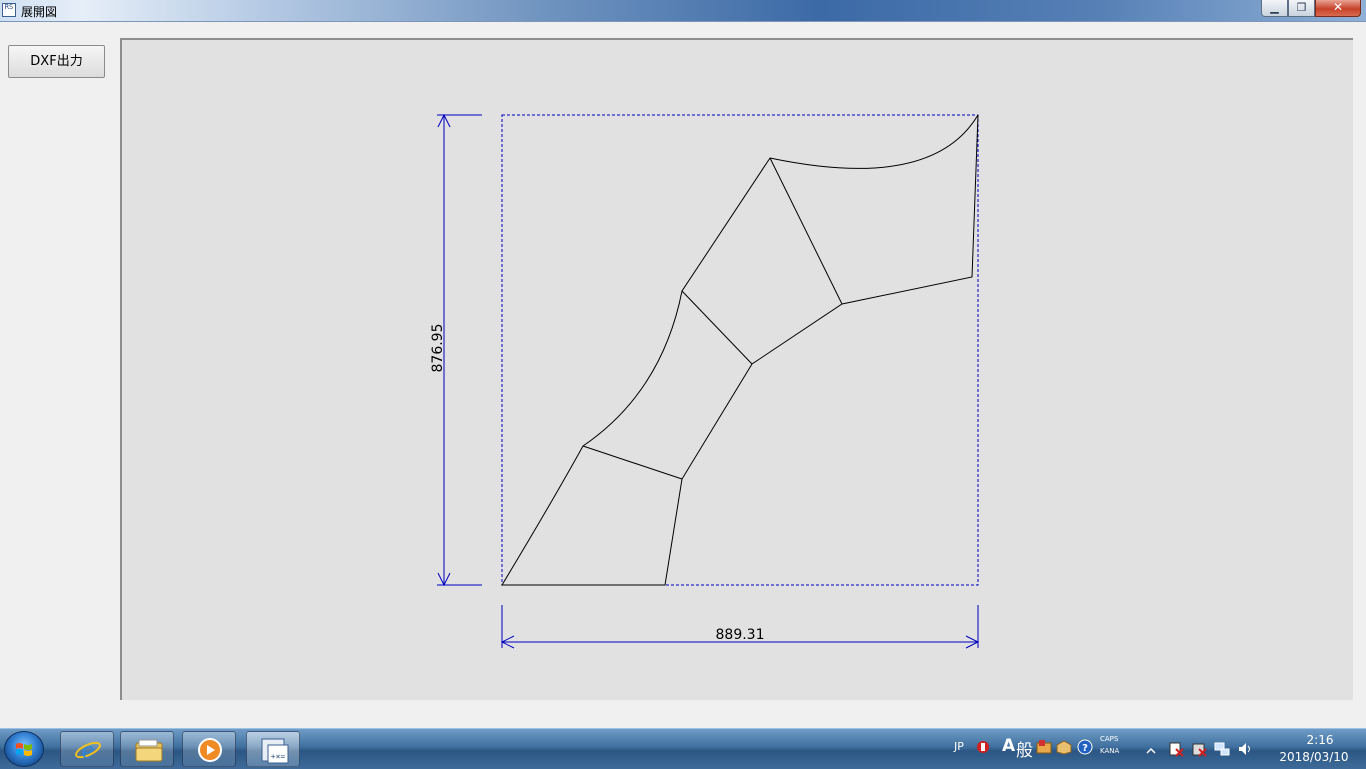  I want to click on internet-explorer-icon: e, so click(88, 751).